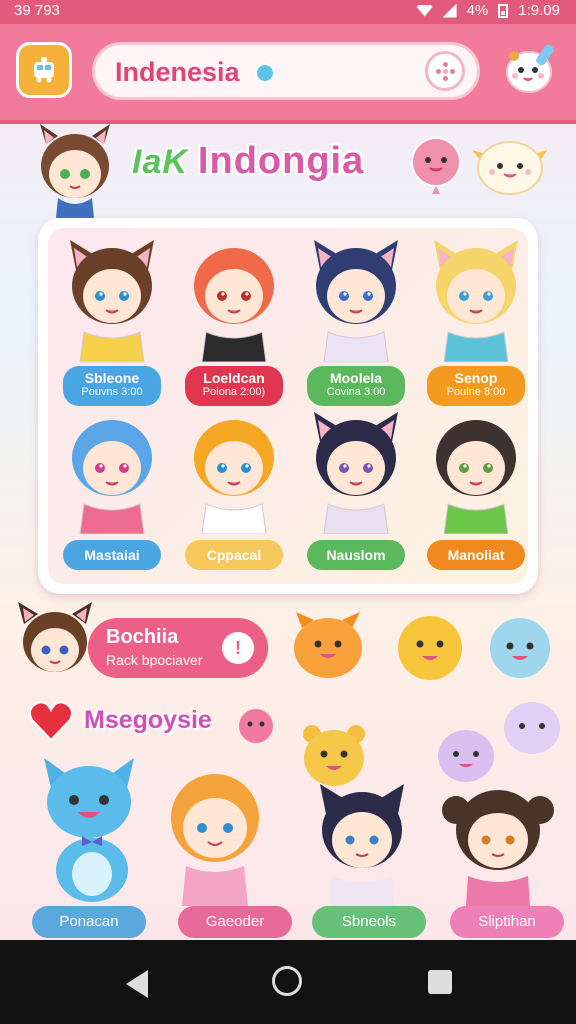 Image resolution: width=576 pixels, height=1024 pixels. Describe the element at coordinates (430, 648) in the screenshot. I see `yellow-pet-icon` at that location.